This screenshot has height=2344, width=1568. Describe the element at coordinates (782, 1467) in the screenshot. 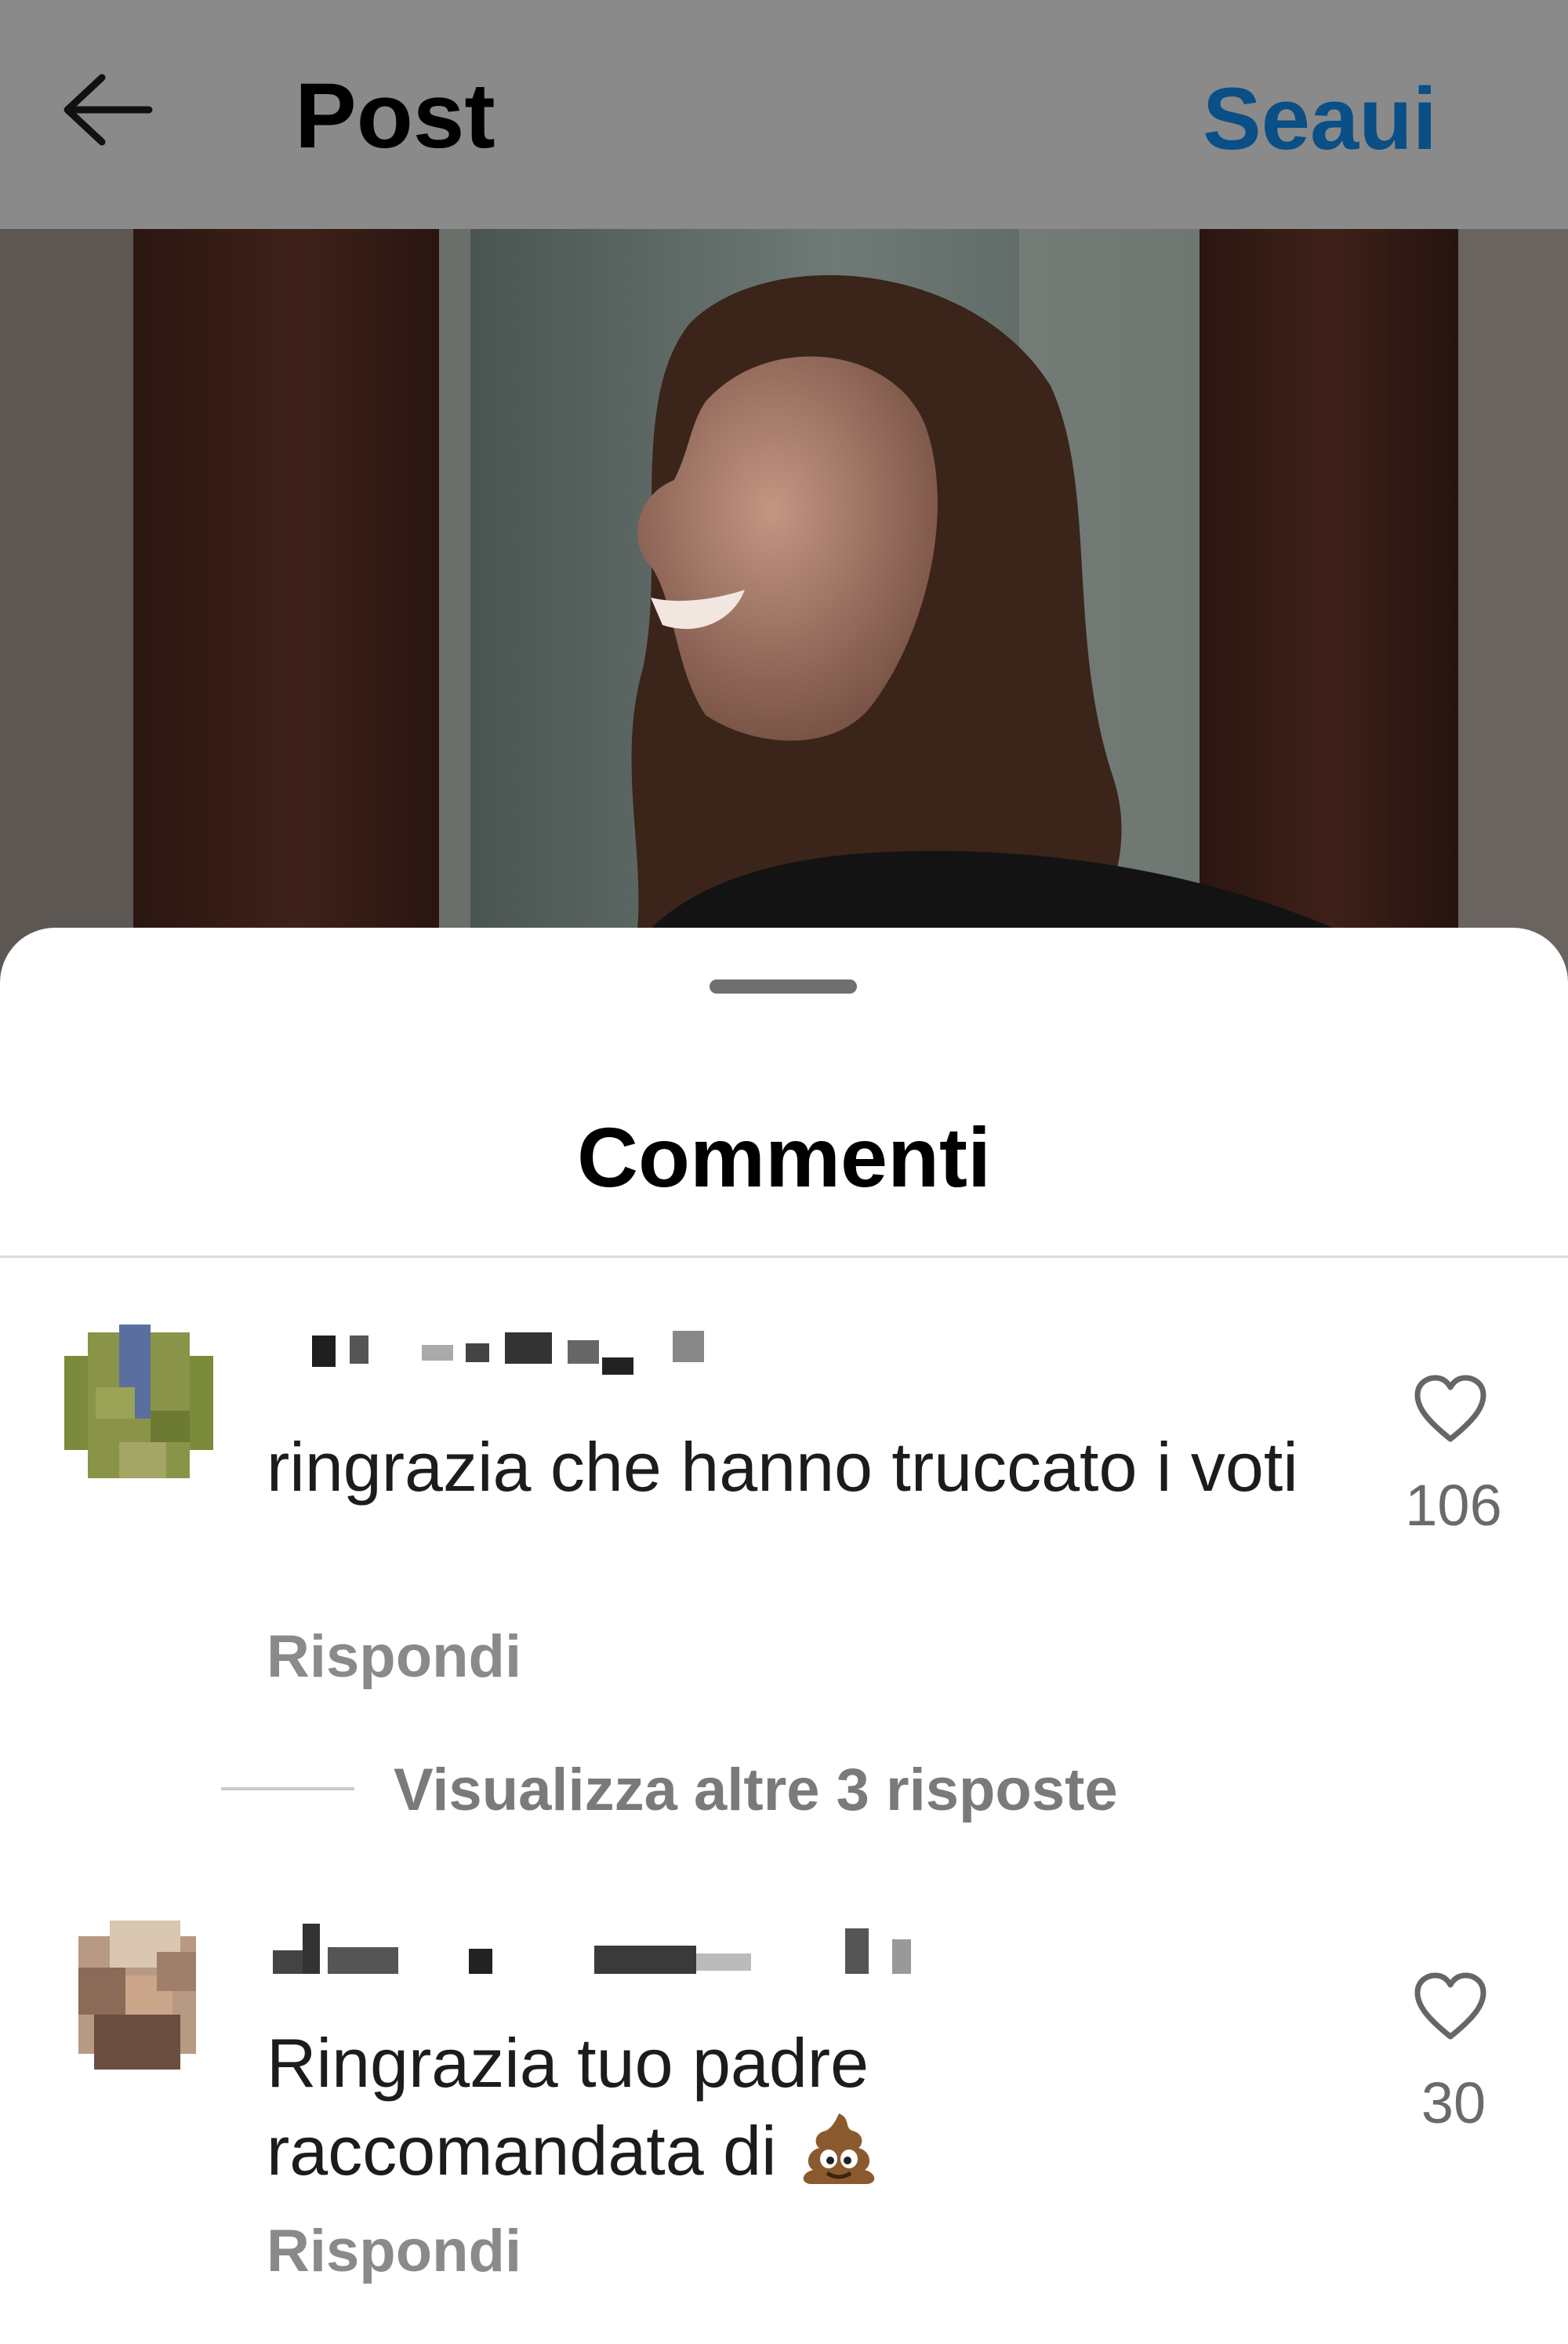

I see `comment-text: ringrazia che hanno truccato i voti` at that location.